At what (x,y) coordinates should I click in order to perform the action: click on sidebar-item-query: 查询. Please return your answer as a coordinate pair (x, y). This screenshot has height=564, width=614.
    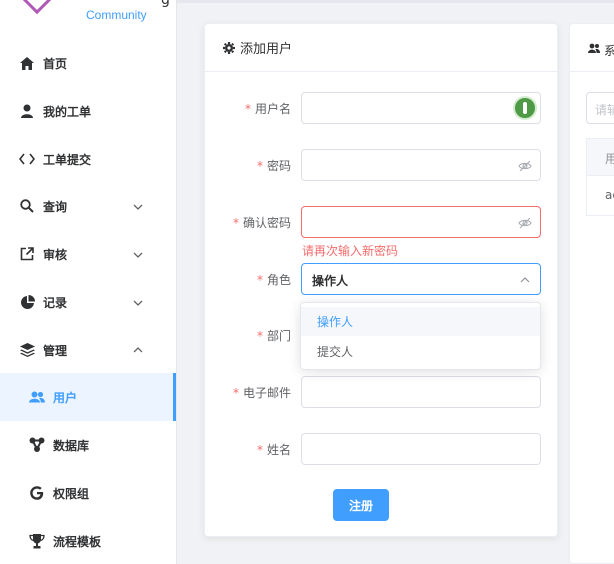
    Looking at the image, I should click on (88, 206).